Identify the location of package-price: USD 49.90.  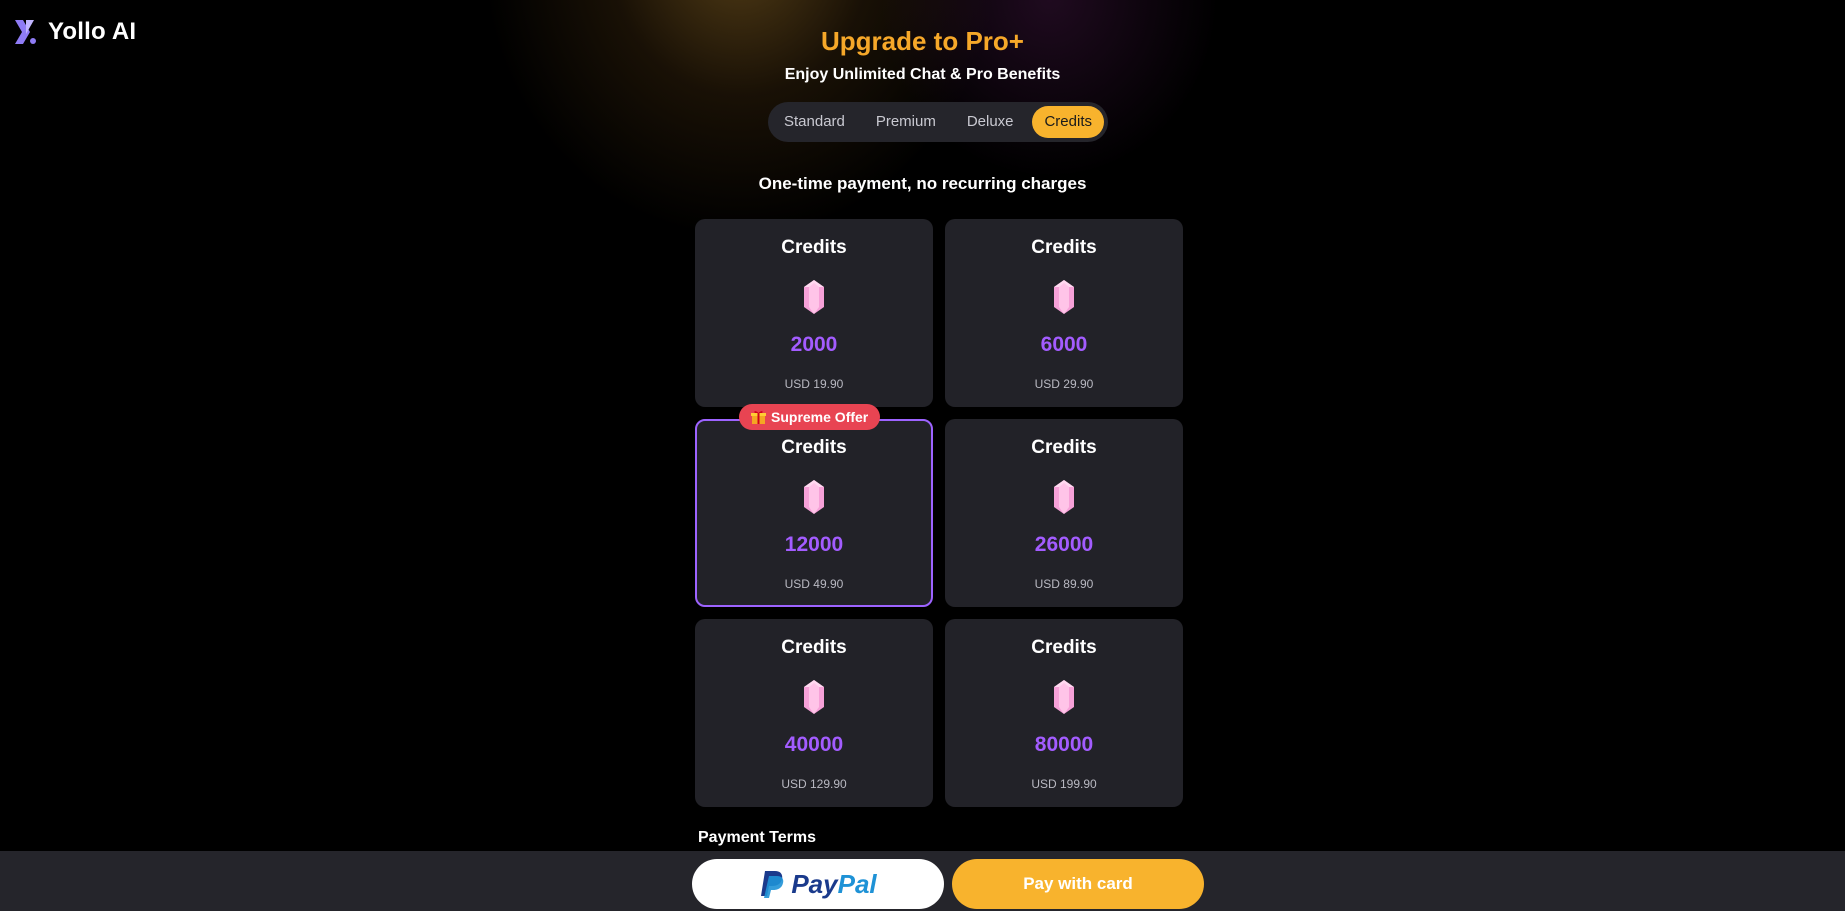
(814, 584).